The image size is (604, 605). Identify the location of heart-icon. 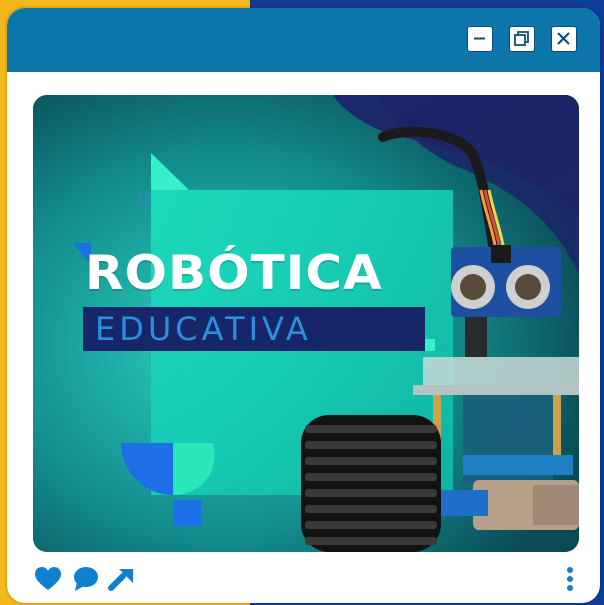
(48, 578).